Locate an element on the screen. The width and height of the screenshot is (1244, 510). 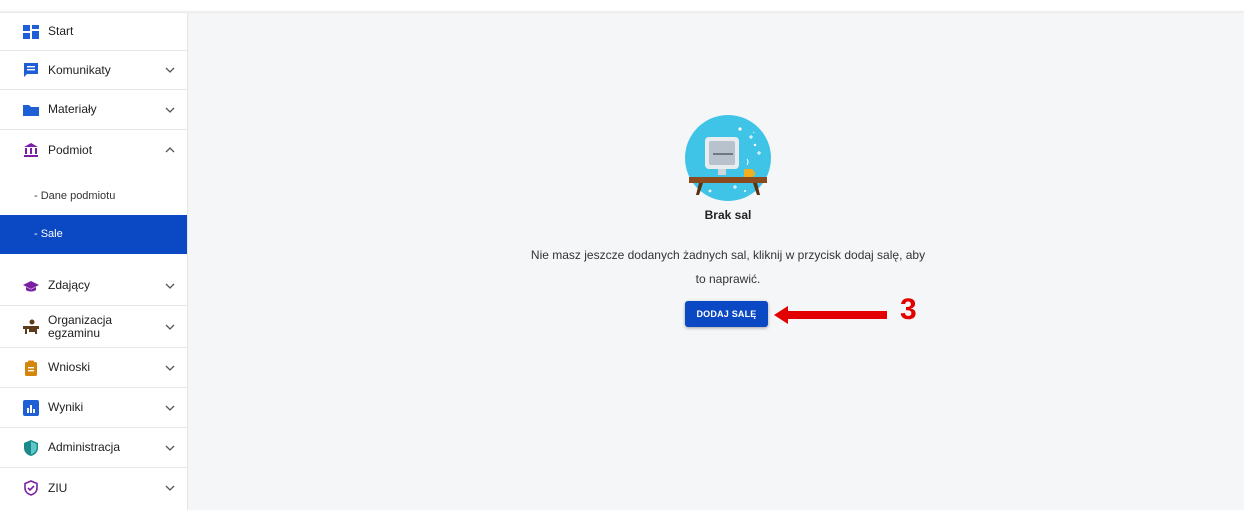
sidebar-subitem-dane-podmiotu: - Dane podmiotu is located at coordinates (93, 196).